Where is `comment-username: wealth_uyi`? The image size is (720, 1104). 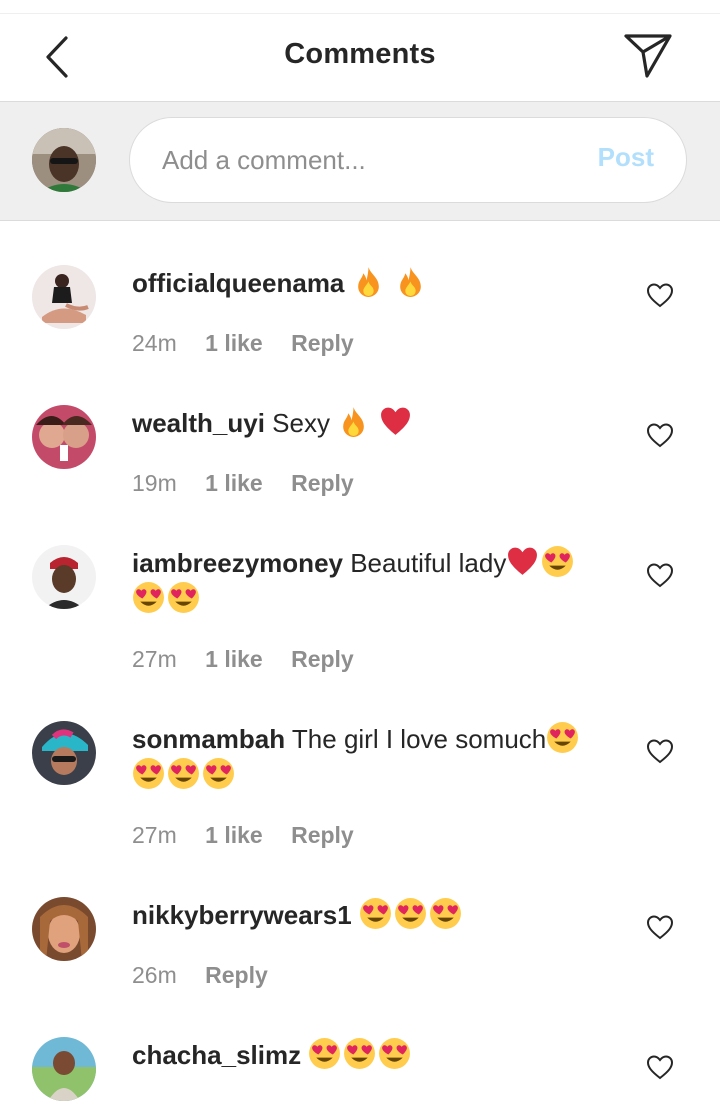
comment-username: wealth_uyi is located at coordinates (198, 423).